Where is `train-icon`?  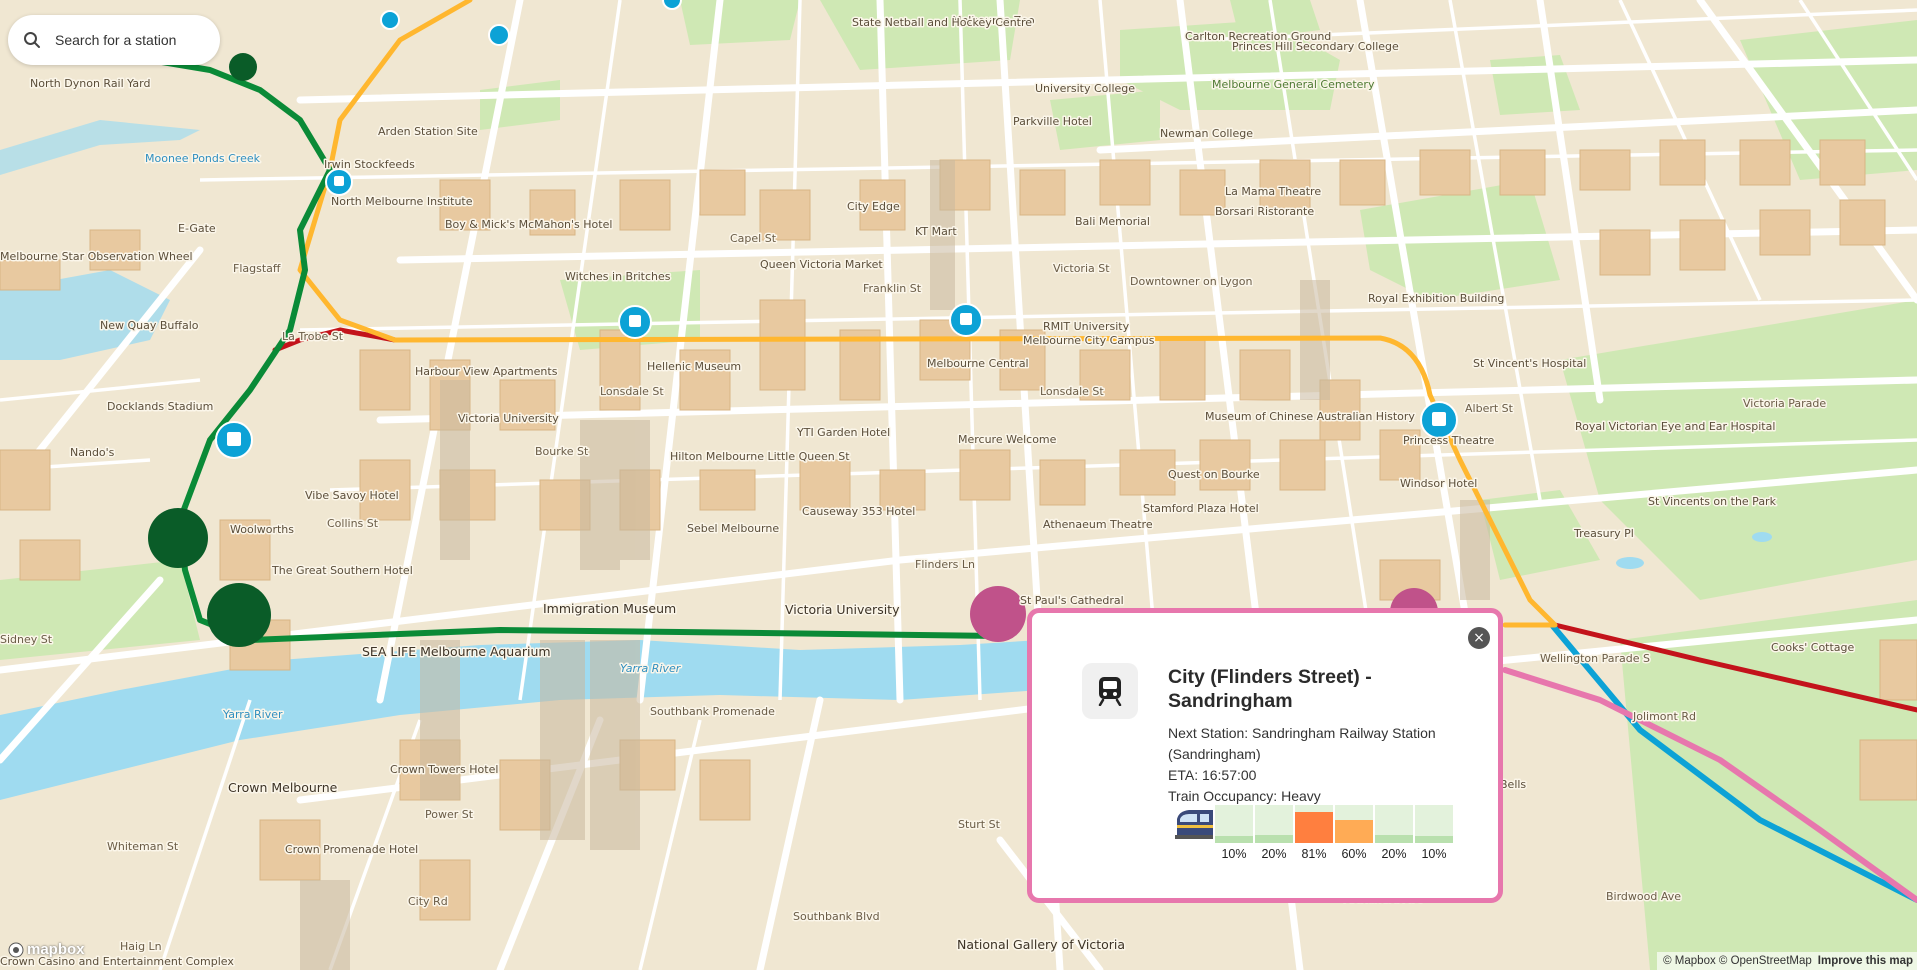
train-icon is located at coordinates (1110, 691).